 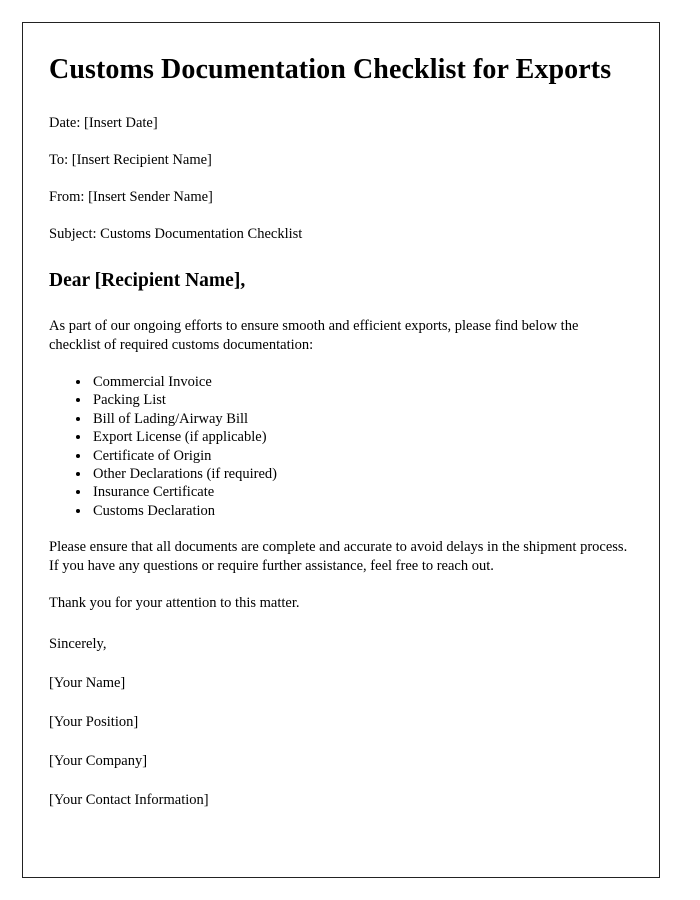 What do you see at coordinates (361, 456) in the screenshot?
I see `list-item: Certificate of Origin` at bounding box center [361, 456].